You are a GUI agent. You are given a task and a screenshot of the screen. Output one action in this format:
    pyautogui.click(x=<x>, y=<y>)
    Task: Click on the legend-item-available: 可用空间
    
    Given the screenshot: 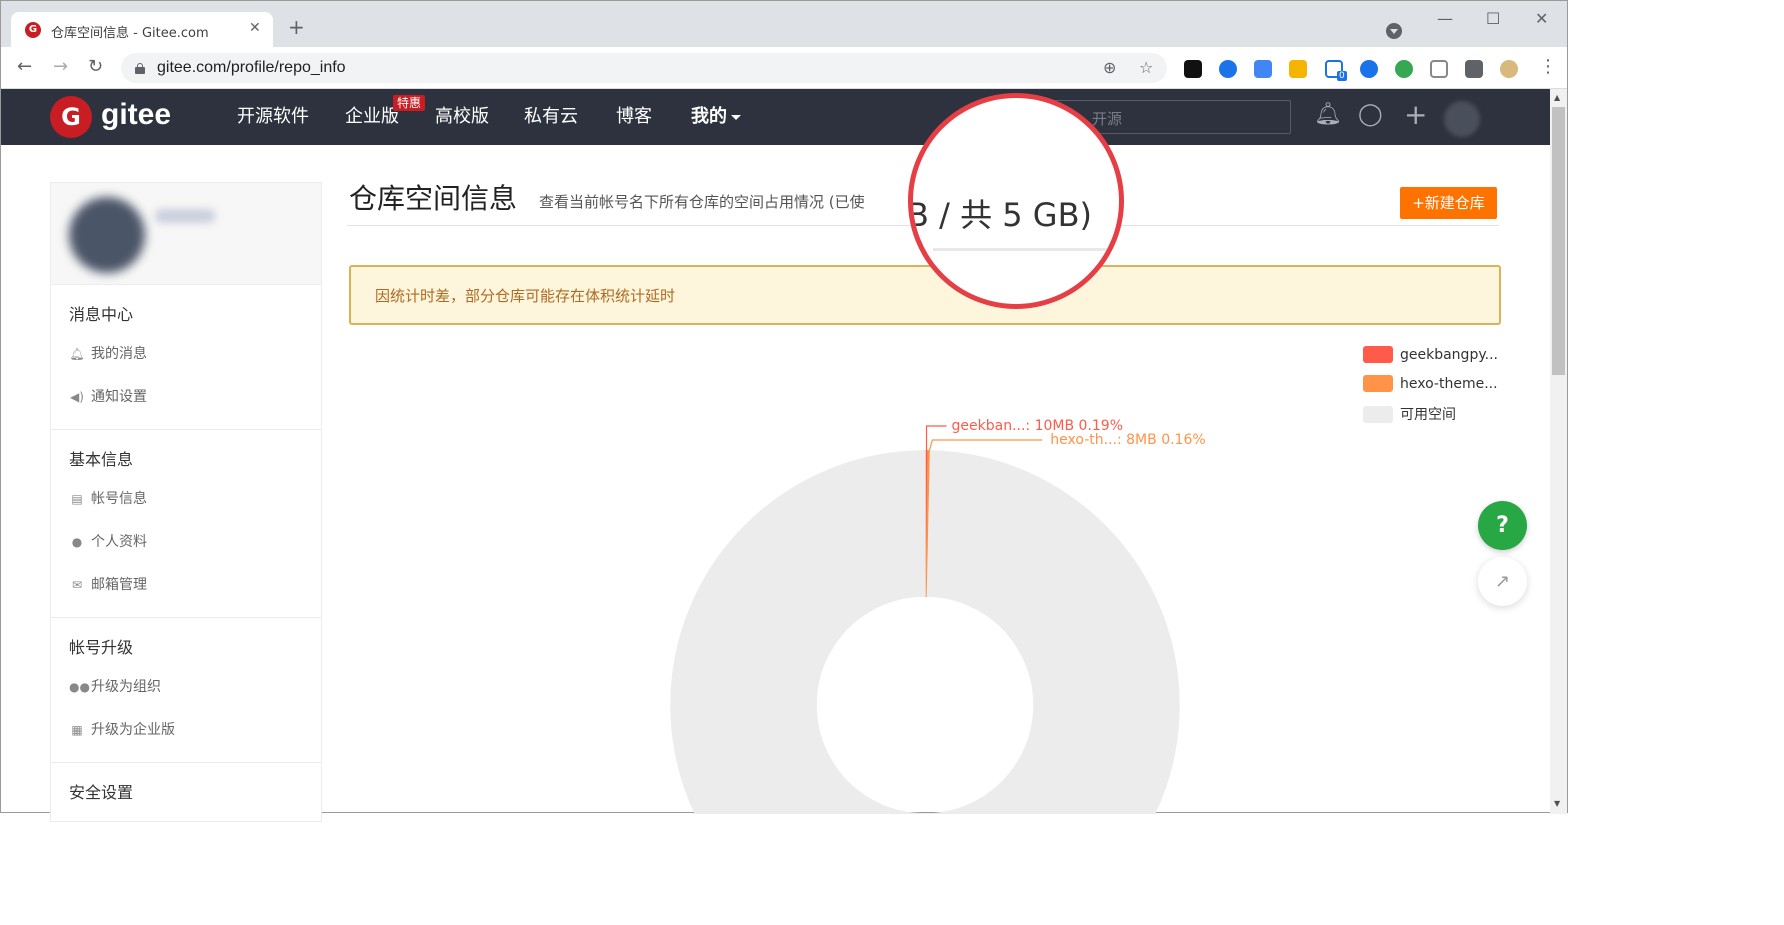 What is the action you would take?
    pyautogui.click(x=1409, y=414)
    